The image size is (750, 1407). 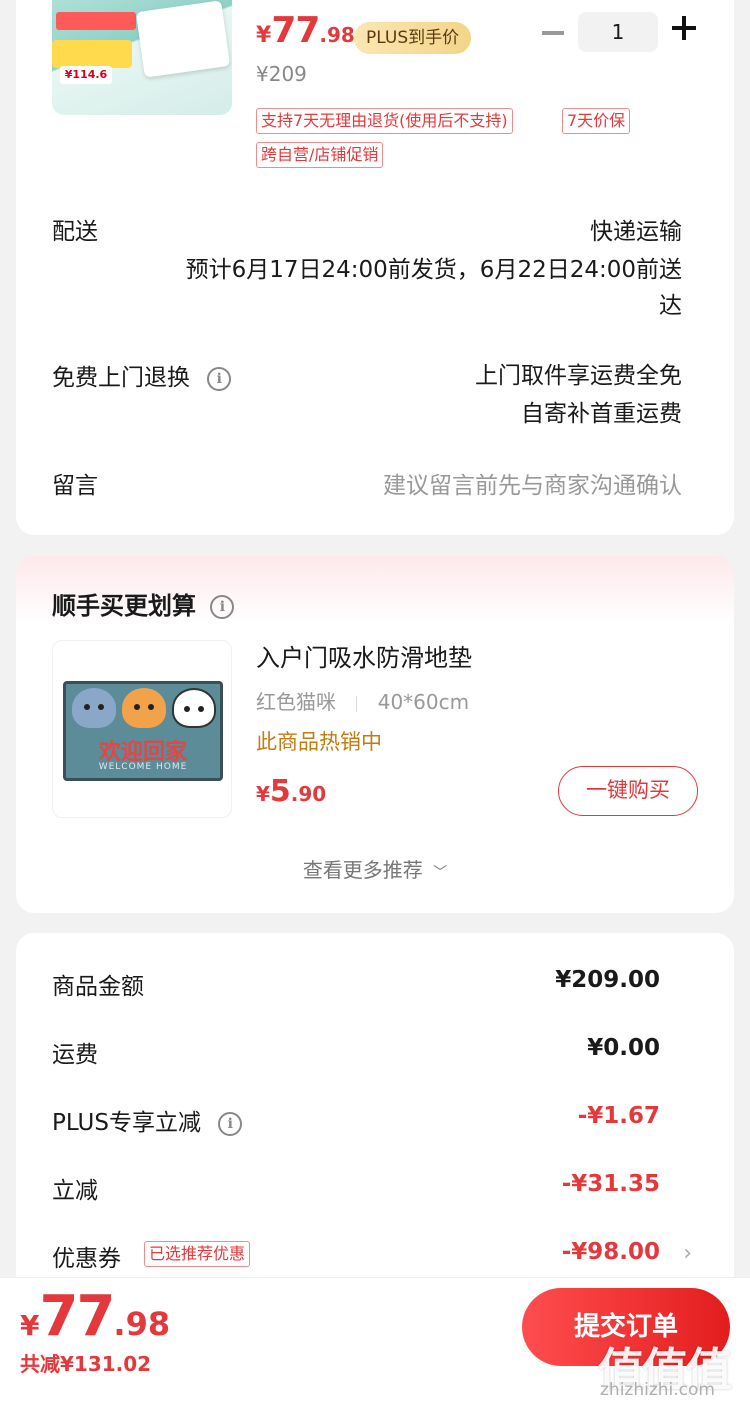 What do you see at coordinates (623, 1048) in the screenshot?
I see `summary-value-shipping: ¥0.00` at bounding box center [623, 1048].